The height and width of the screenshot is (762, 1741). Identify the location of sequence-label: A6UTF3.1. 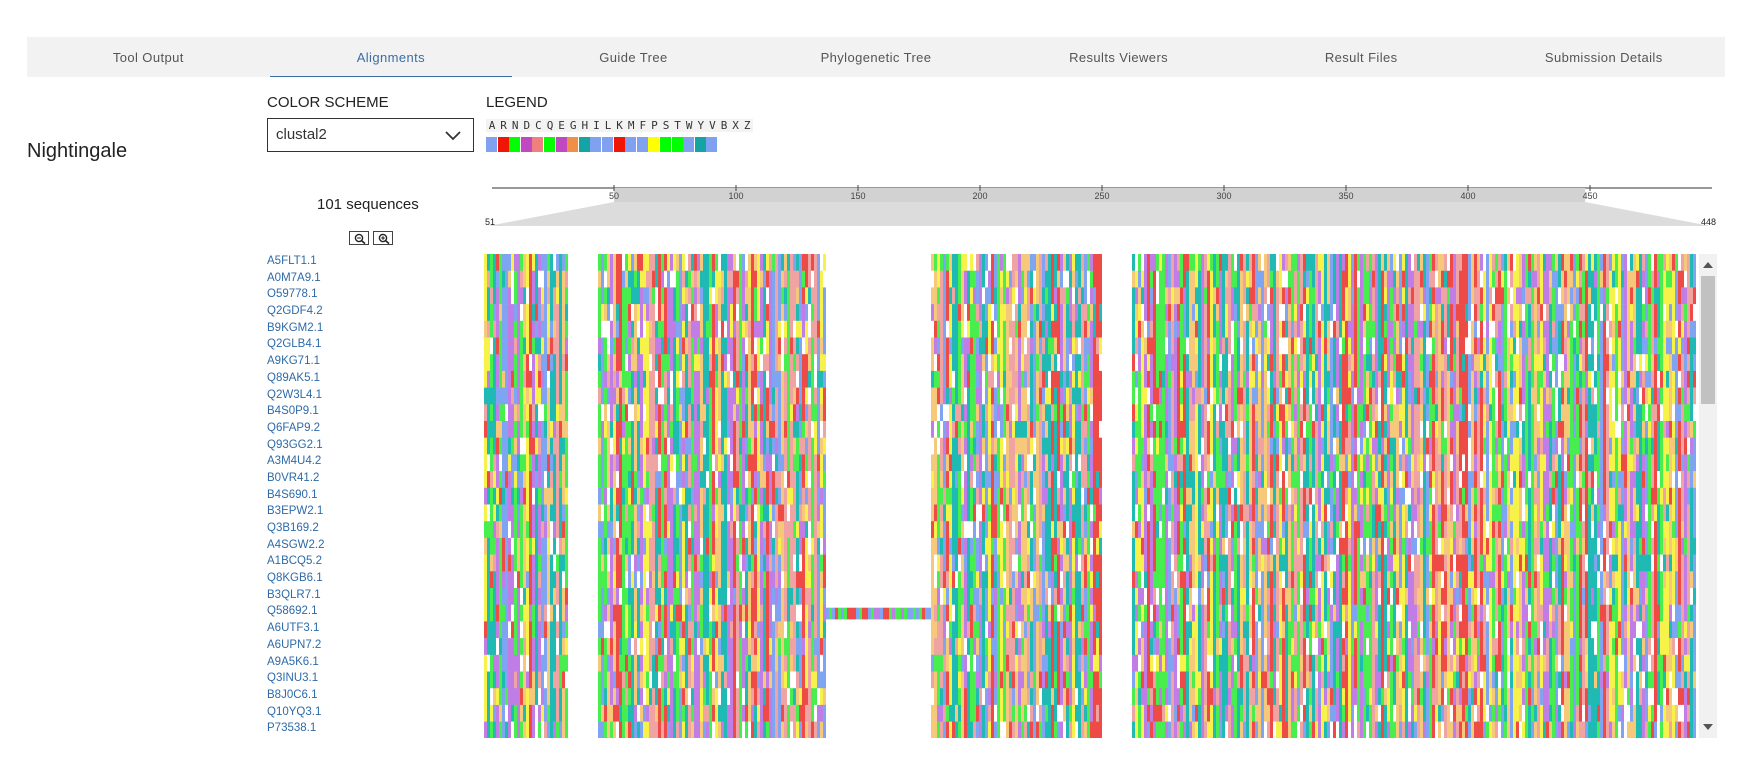
(342, 628).